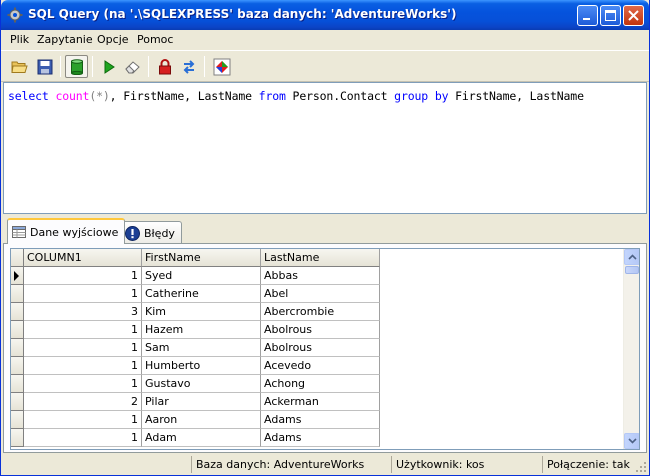 The height and width of the screenshot is (476, 650). I want to click on run-icon, so click(109, 66).